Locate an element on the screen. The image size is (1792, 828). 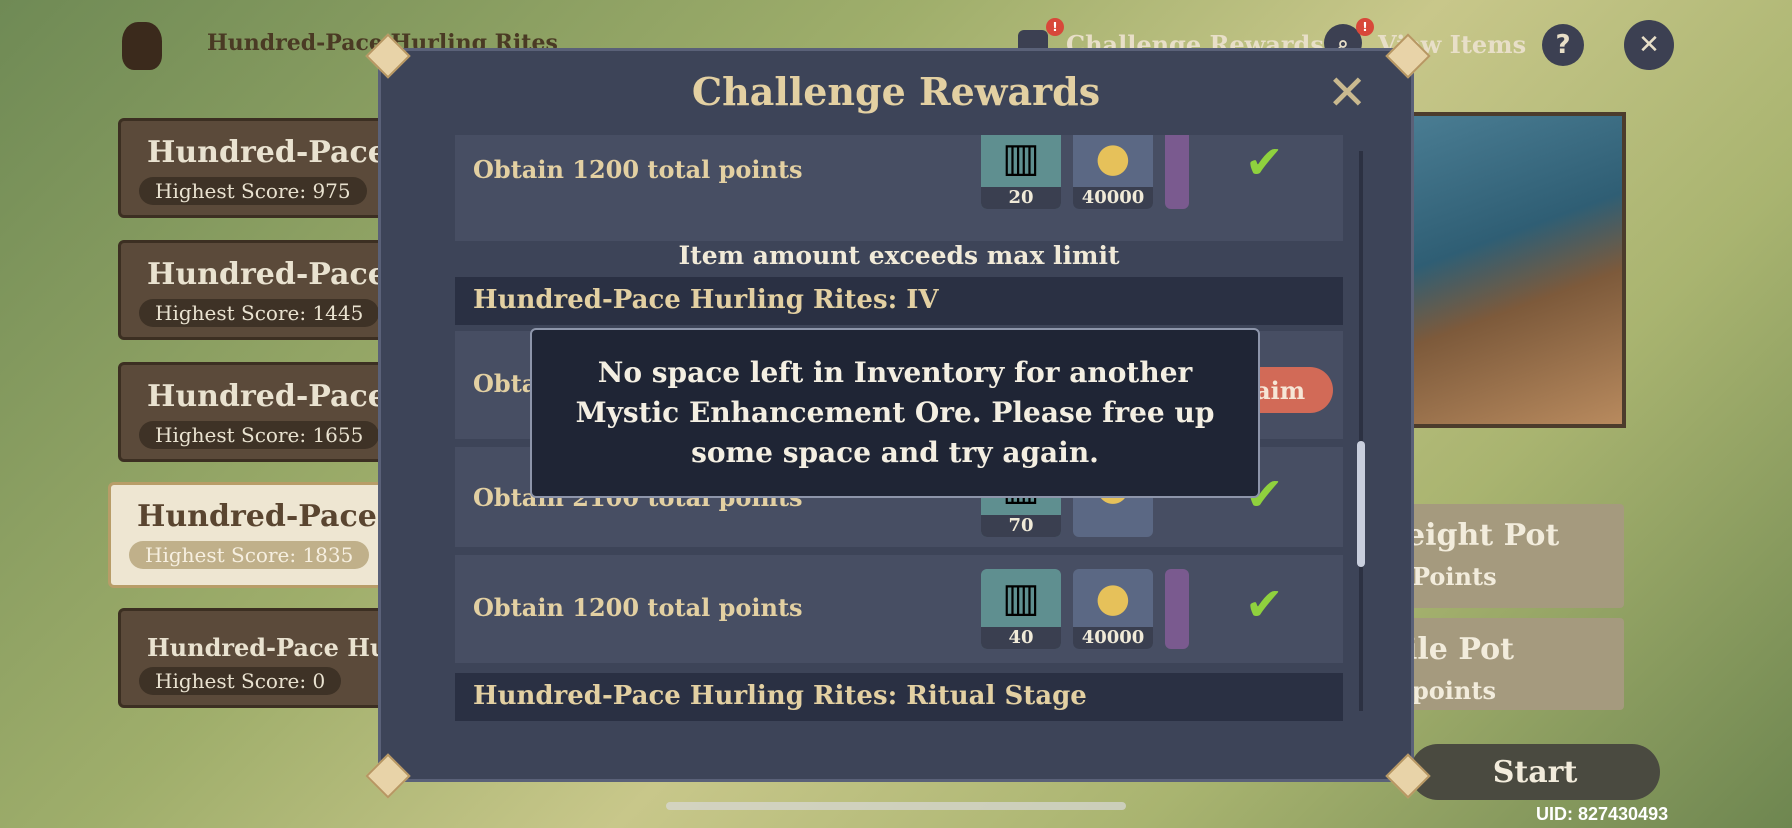
stage-preview-image is located at coordinates (1516, 270).